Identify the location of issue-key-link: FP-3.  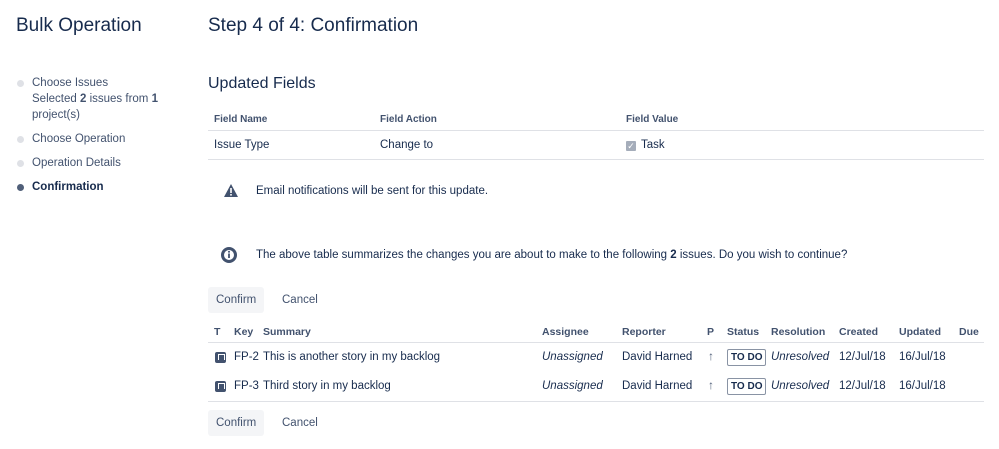
(246, 386).